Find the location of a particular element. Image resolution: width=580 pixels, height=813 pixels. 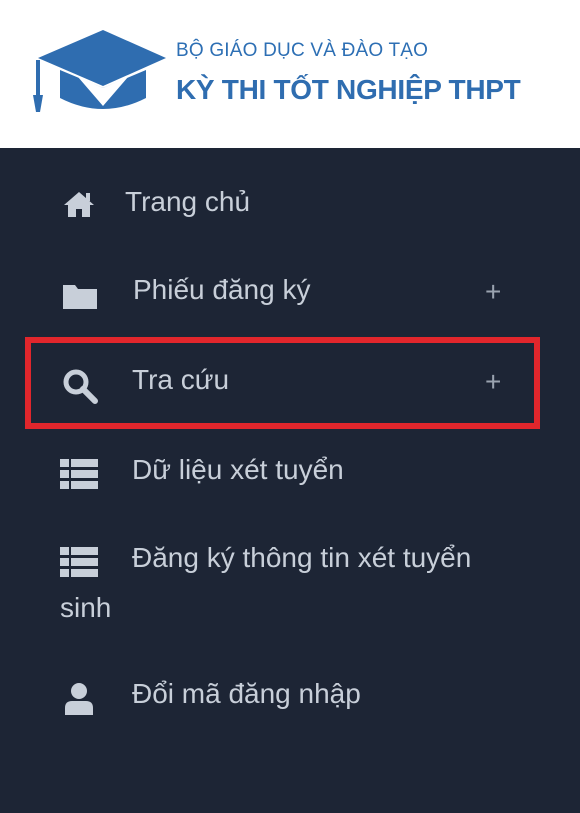

menu-item-label: Trang chủ is located at coordinates (188, 201).